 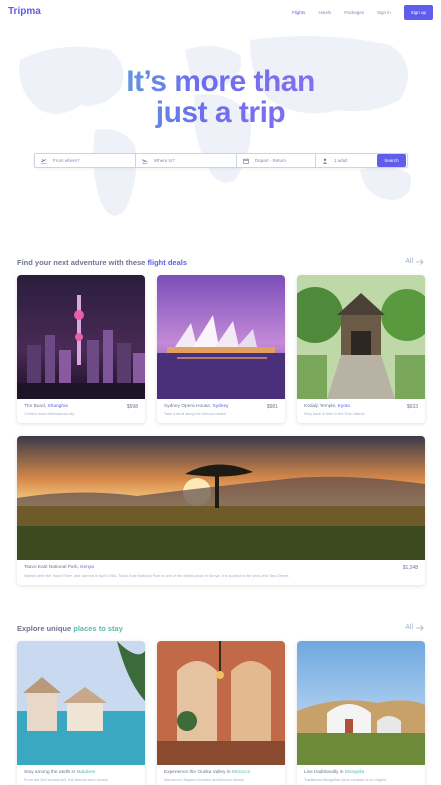 What do you see at coordinates (246, 161) in the screenshot?
I see `calendar-icon` at bounding box center [246, 161].